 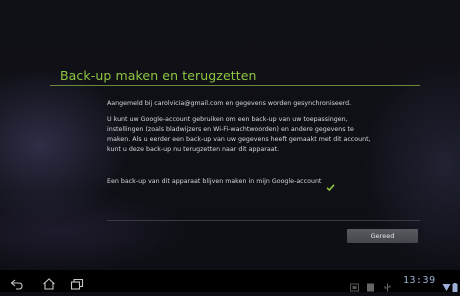 What do you see at coordinates (387, 284) in the screenshot?
I see `usb-icon` at bounding box center [387, 284].